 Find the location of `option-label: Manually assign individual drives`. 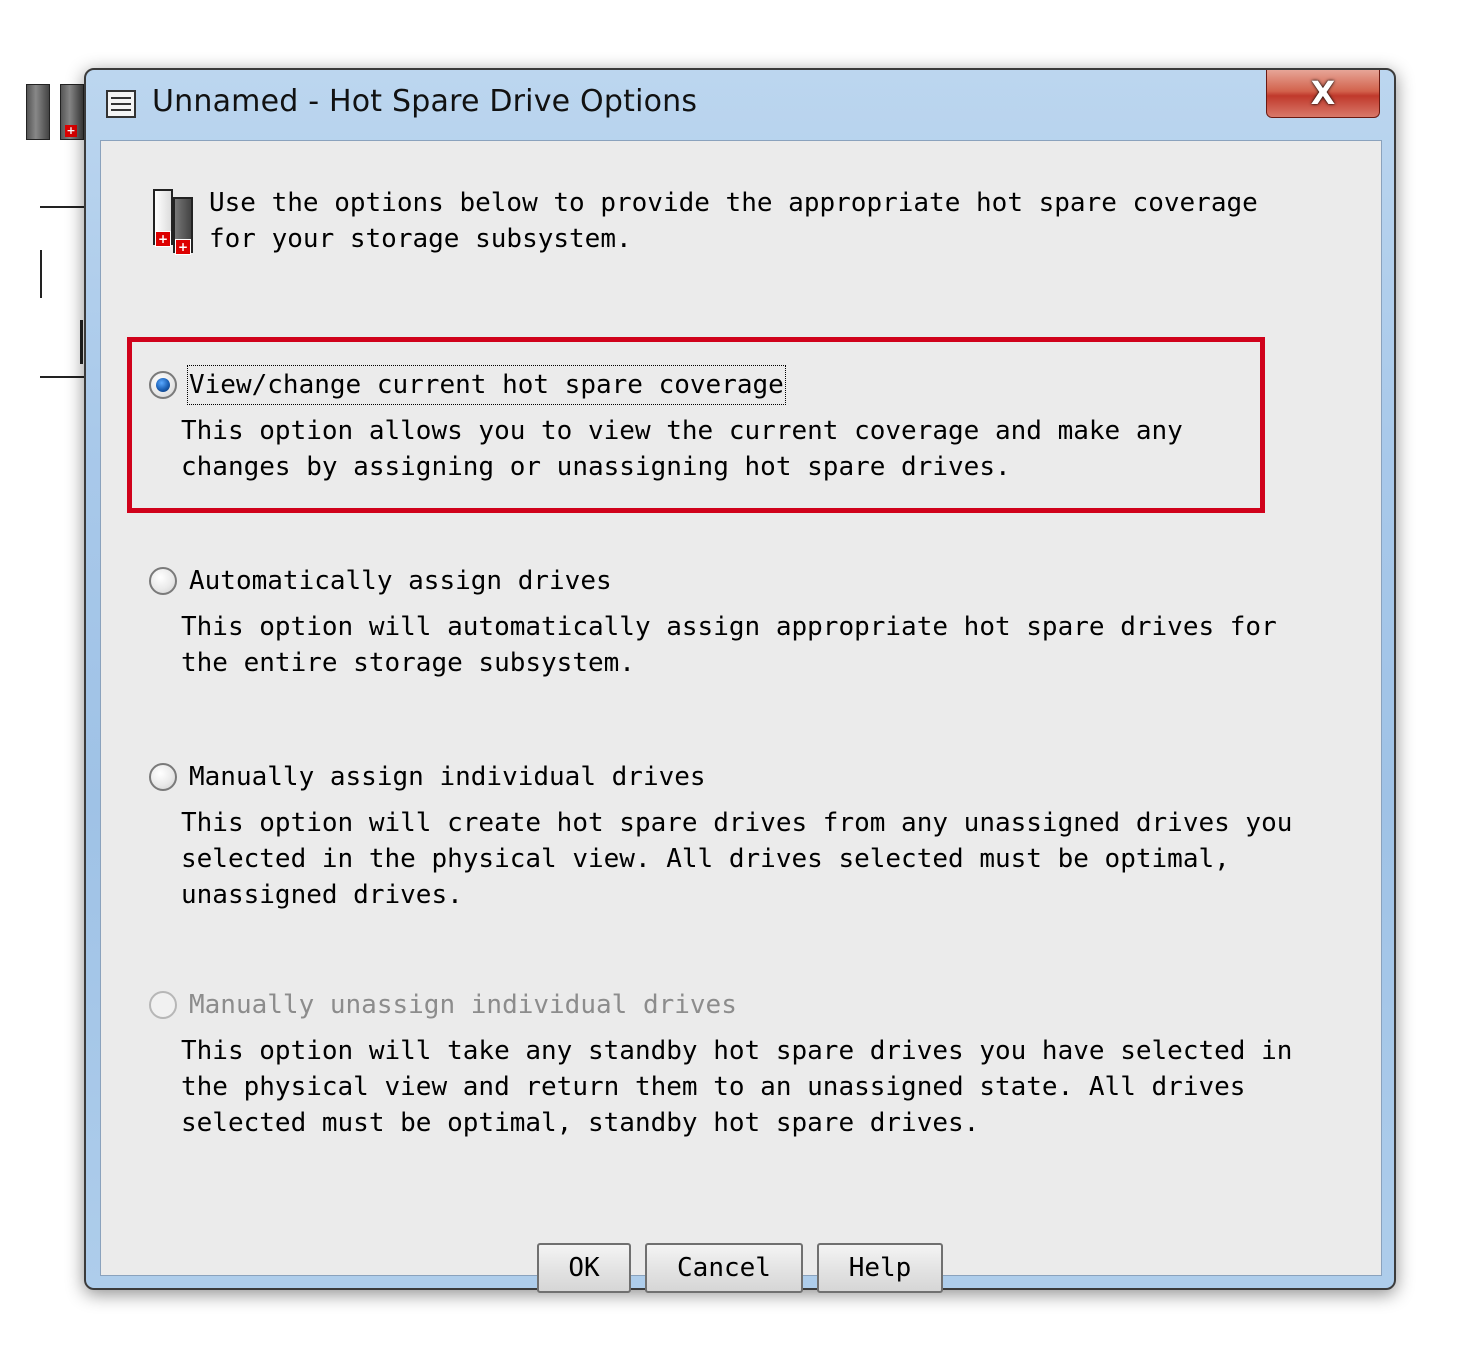

option-label: Manually assign individual drives is located at coordinates (447, 777).